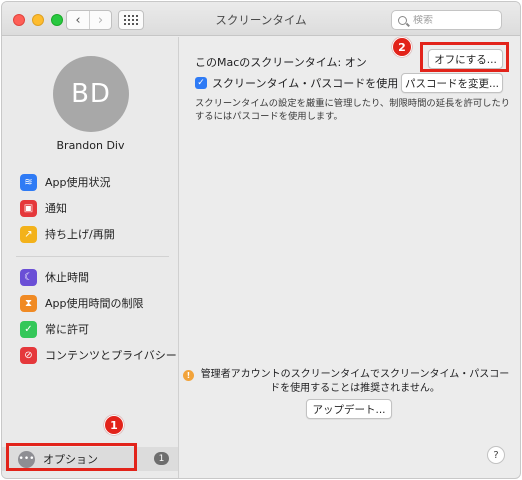 The width and height of the screenshot is (522, 480). I want to click on sidebar-item-app-usage: ≋ App使用状況, so click(65, 182).